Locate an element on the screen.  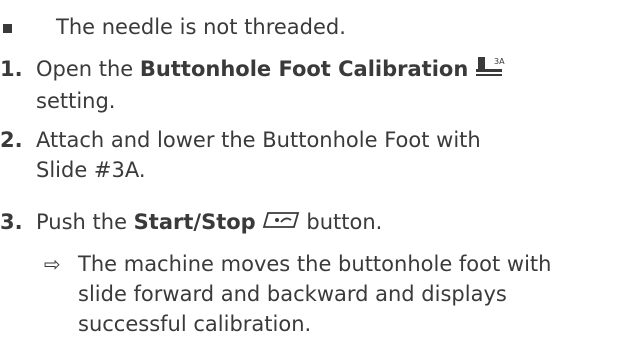
step-number: 2. is located at coordinates (11, 140).